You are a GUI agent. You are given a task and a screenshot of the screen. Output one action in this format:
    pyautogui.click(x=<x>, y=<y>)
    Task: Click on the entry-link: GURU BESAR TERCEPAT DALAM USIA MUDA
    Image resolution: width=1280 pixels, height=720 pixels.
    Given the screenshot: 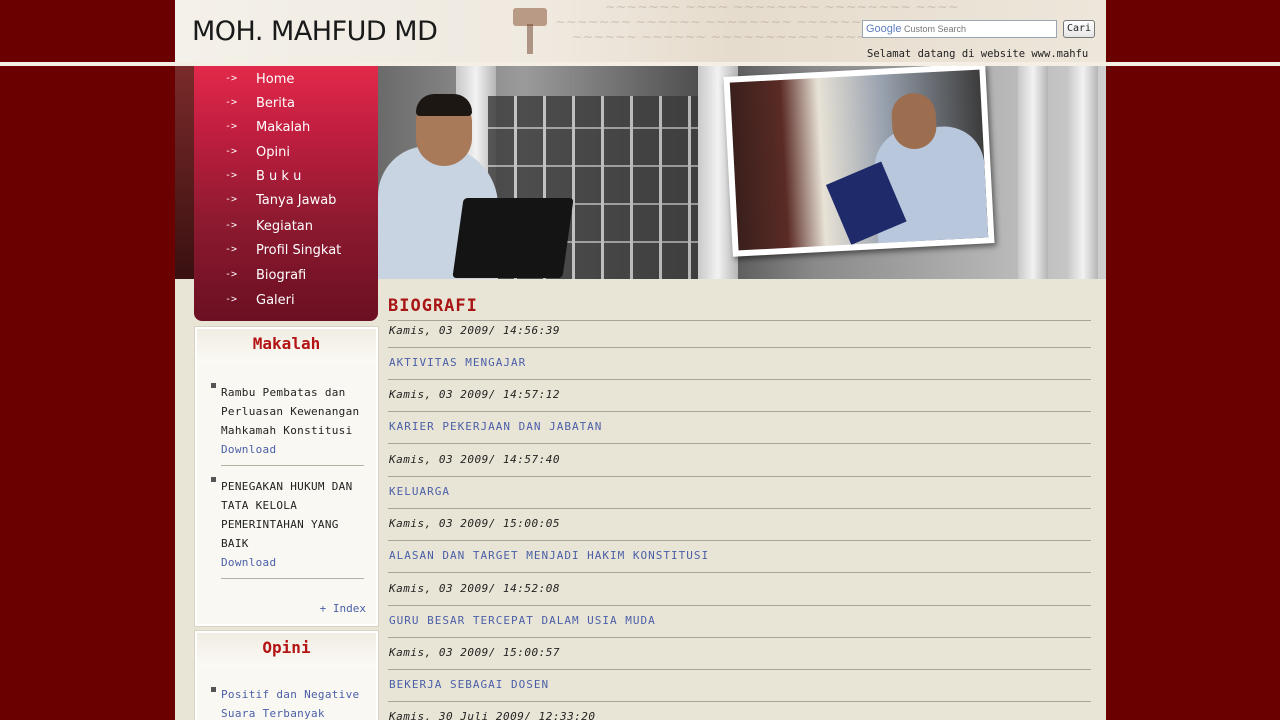 What is the action you would take?
    pyautogui.click(x=522, y=620)
    